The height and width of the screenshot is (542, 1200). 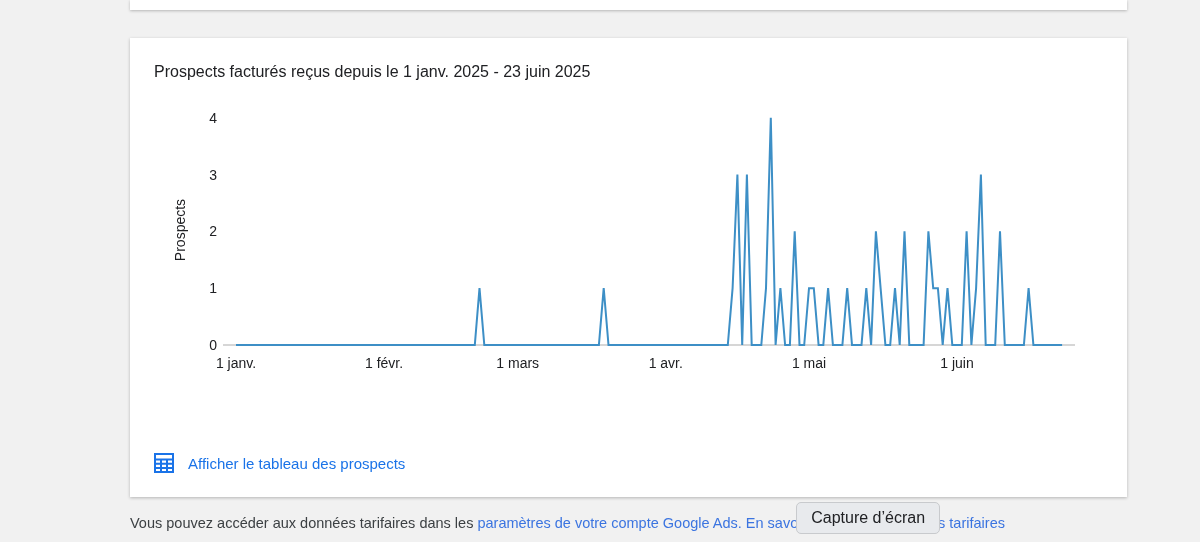 What do you see at coordinates (957, 363) in the screenshot?
I see `axis-tick-label: 1 juin` at bounding box center [957, 363].